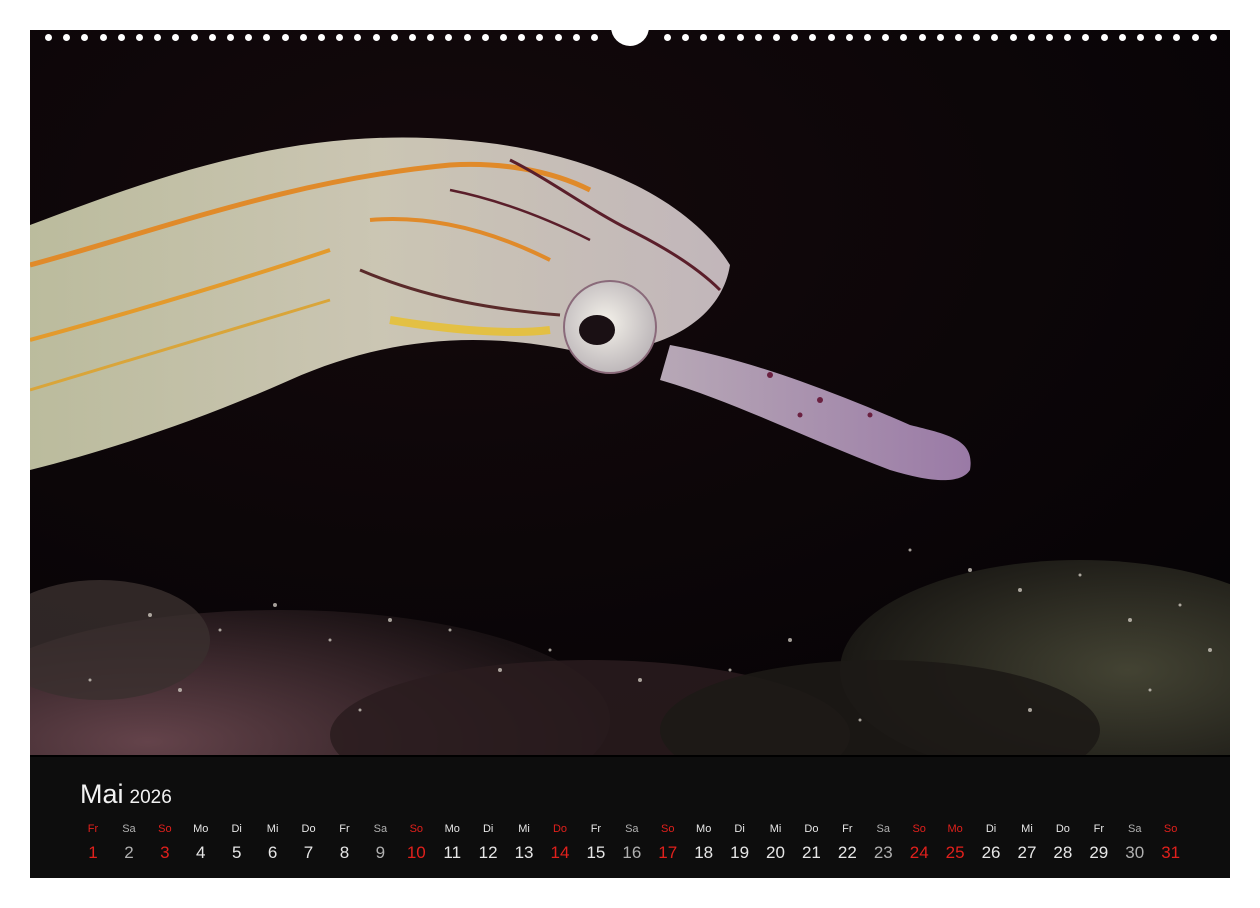 This screenshot has height=908, width=1260. Describe the element at coordinates (102, 794) in the screenshot. I see `month-name: Mai` at that location.